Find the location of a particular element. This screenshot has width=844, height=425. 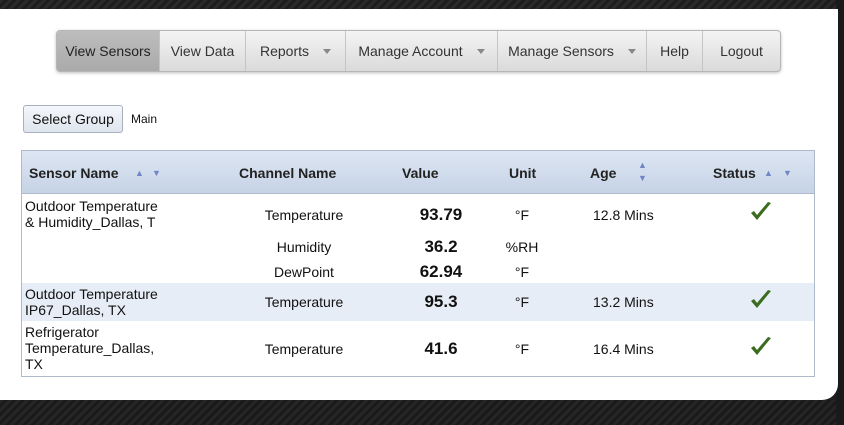

select-group-button: Select Group is located at coordinates (73, 119).